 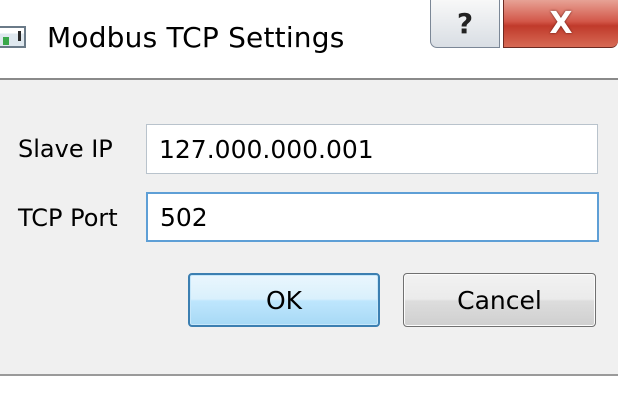 What do you see at coordinates (372, 217) in the screenshot?
I see `tcp-port-input: 502` at bounding box center [372, 217].